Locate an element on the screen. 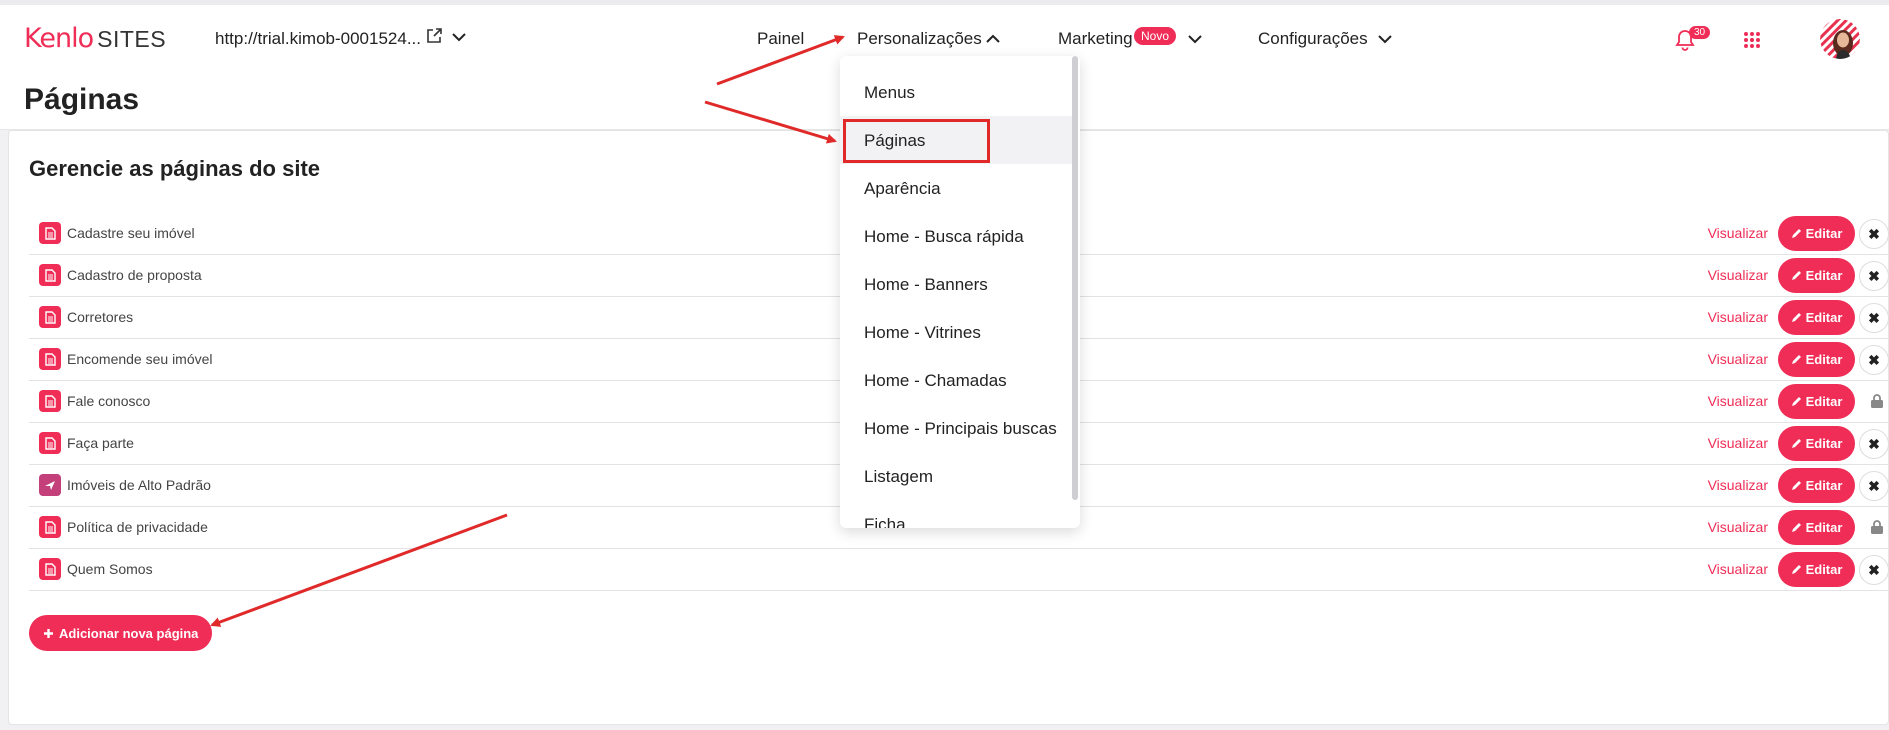 The height and width of the screenshot is (730, 1889). plus-icon is located at coordinates (48, 633).